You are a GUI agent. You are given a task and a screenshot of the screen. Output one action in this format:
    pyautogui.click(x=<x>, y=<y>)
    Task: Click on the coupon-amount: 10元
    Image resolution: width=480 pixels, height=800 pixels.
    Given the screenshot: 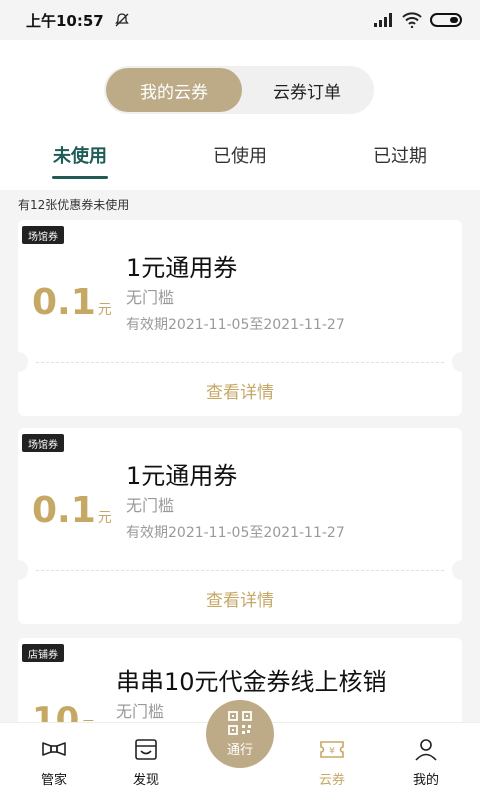 What is the action you would take?
    pyautogui.click(x=63, y=711)
    